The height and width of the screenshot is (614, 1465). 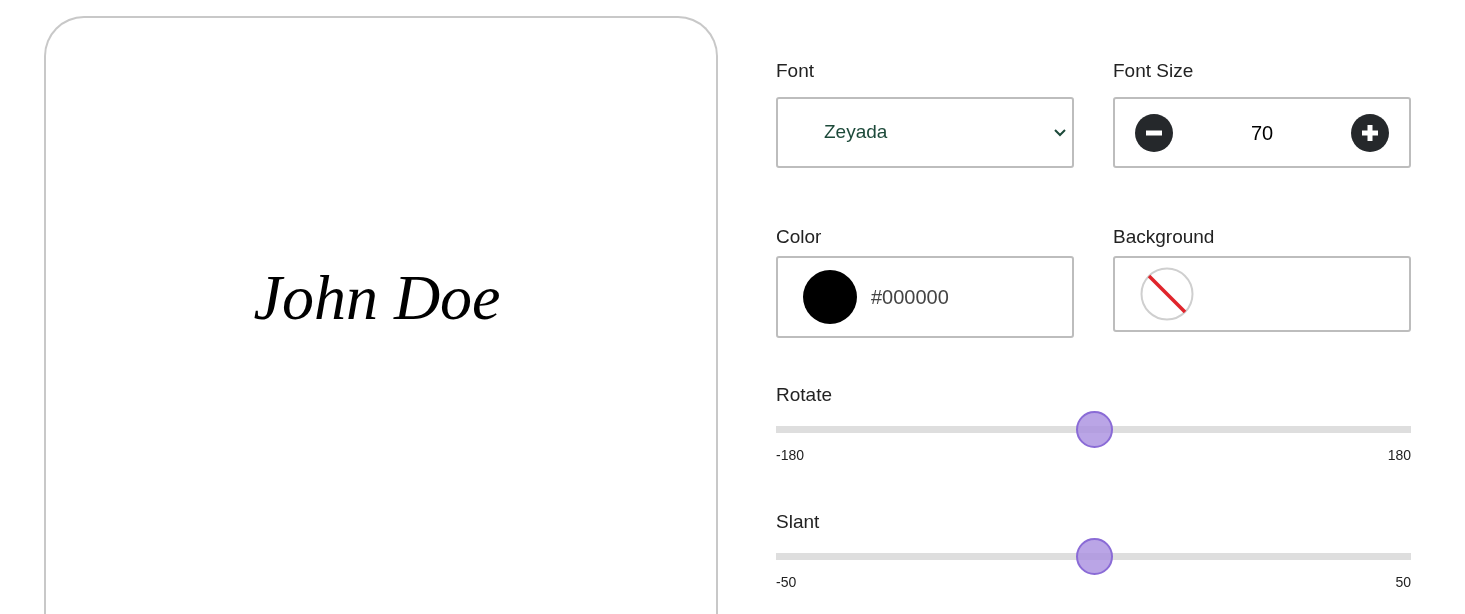 I want to click on slider-min: -50, so click(x=786, y=582).